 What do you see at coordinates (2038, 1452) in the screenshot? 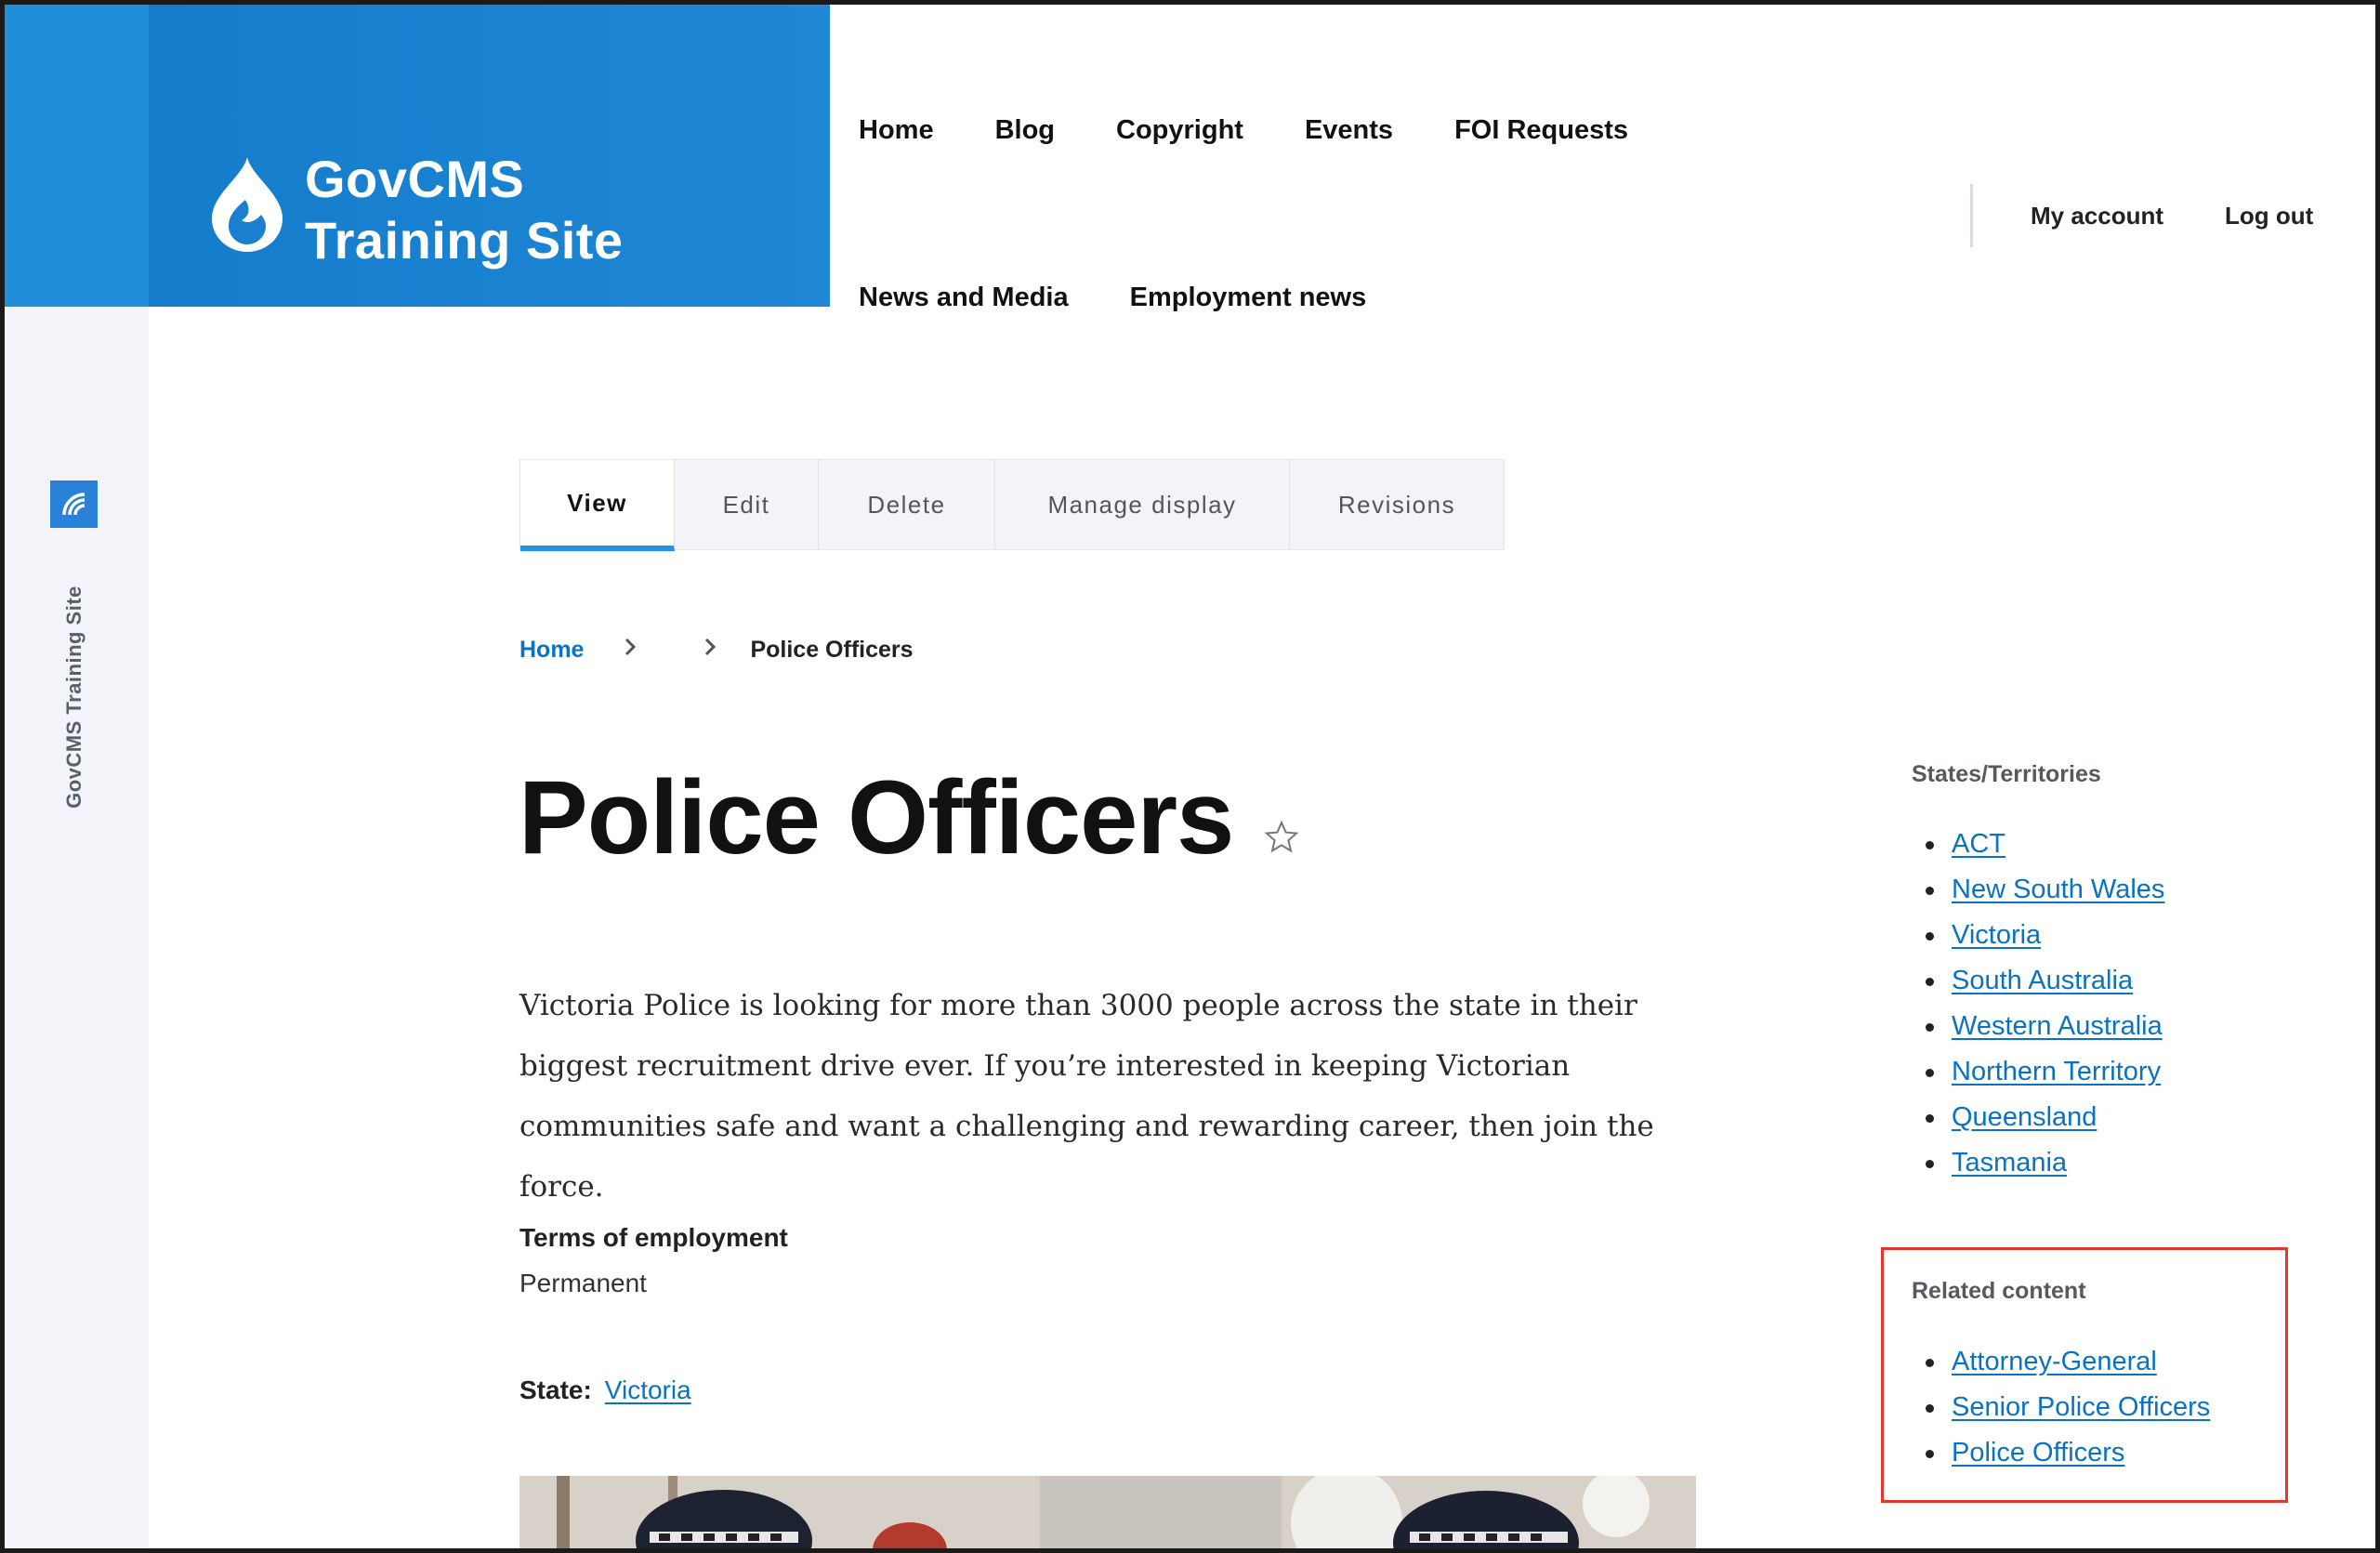
I see `related-link-police-officers: Police Officers` at bounding box center [2038, 1452].